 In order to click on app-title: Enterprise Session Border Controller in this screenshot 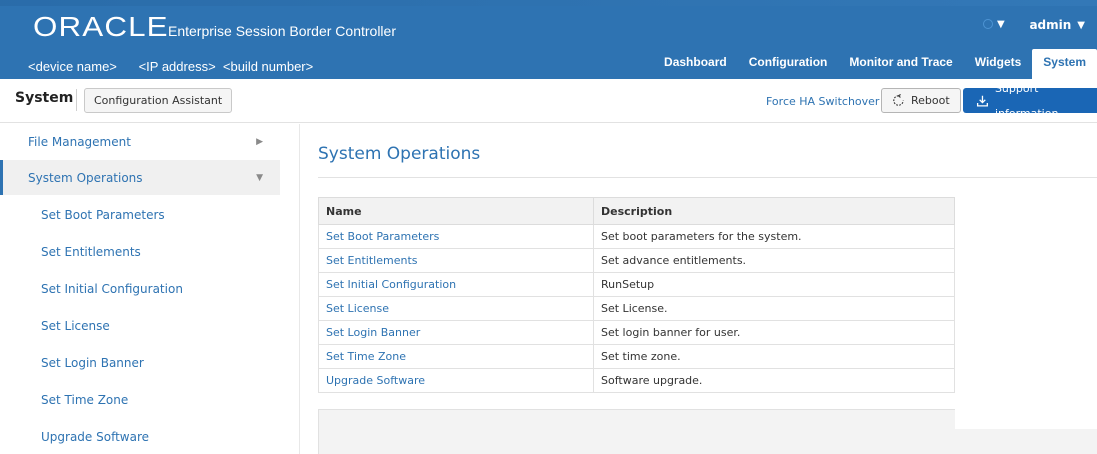, I will do `click(282, 31)`.